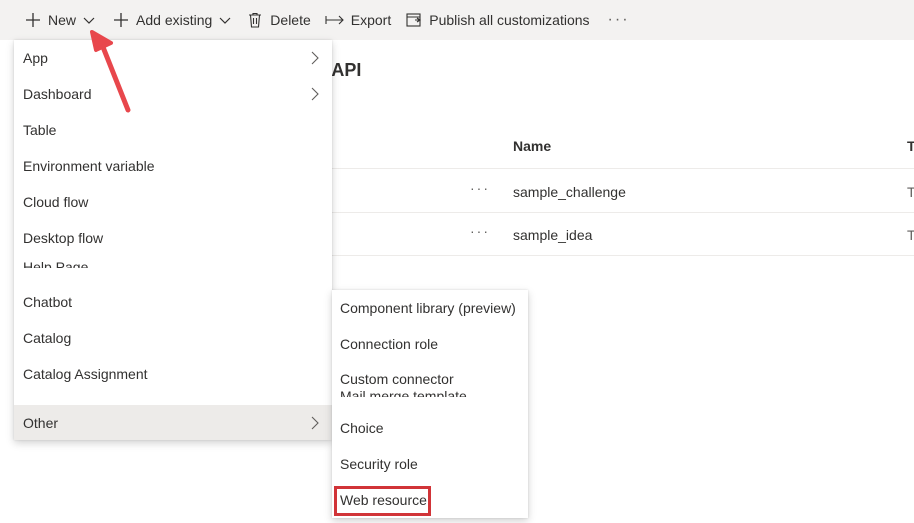 The width and height of the screenshot is (914, 523). Describe the element at coordinates (173, 130) in the screenshot. I see `menu-item-table: Table` at that location.